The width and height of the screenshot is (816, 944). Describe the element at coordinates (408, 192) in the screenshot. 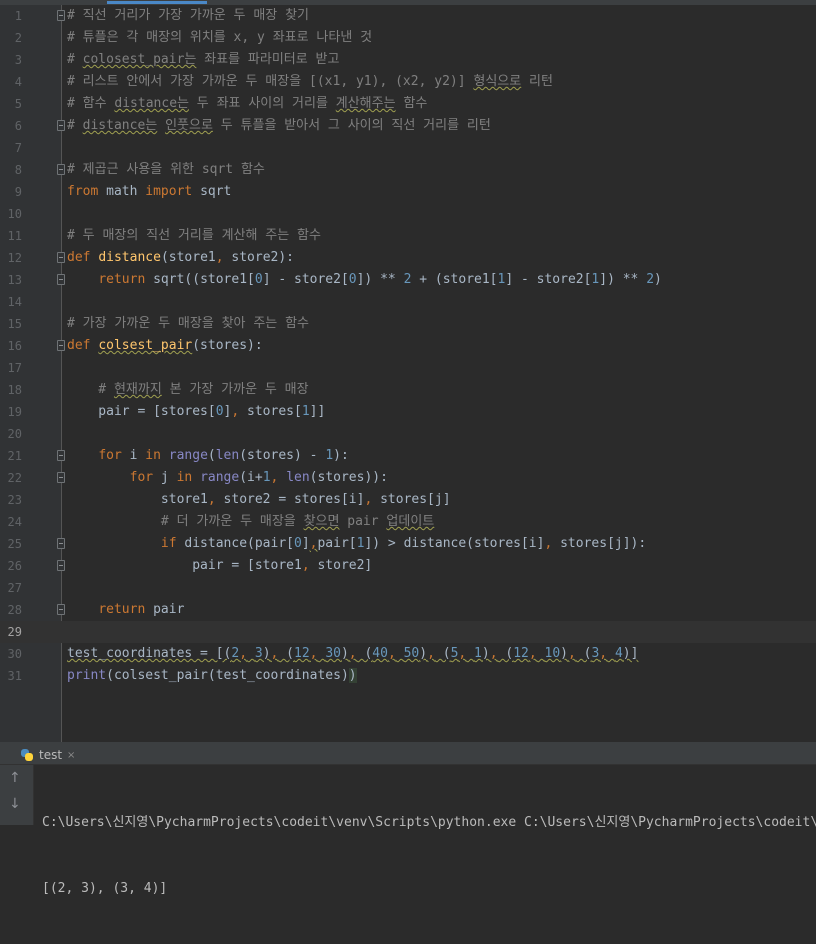

I see `code-line: 9 from math import sqrt` at that location.